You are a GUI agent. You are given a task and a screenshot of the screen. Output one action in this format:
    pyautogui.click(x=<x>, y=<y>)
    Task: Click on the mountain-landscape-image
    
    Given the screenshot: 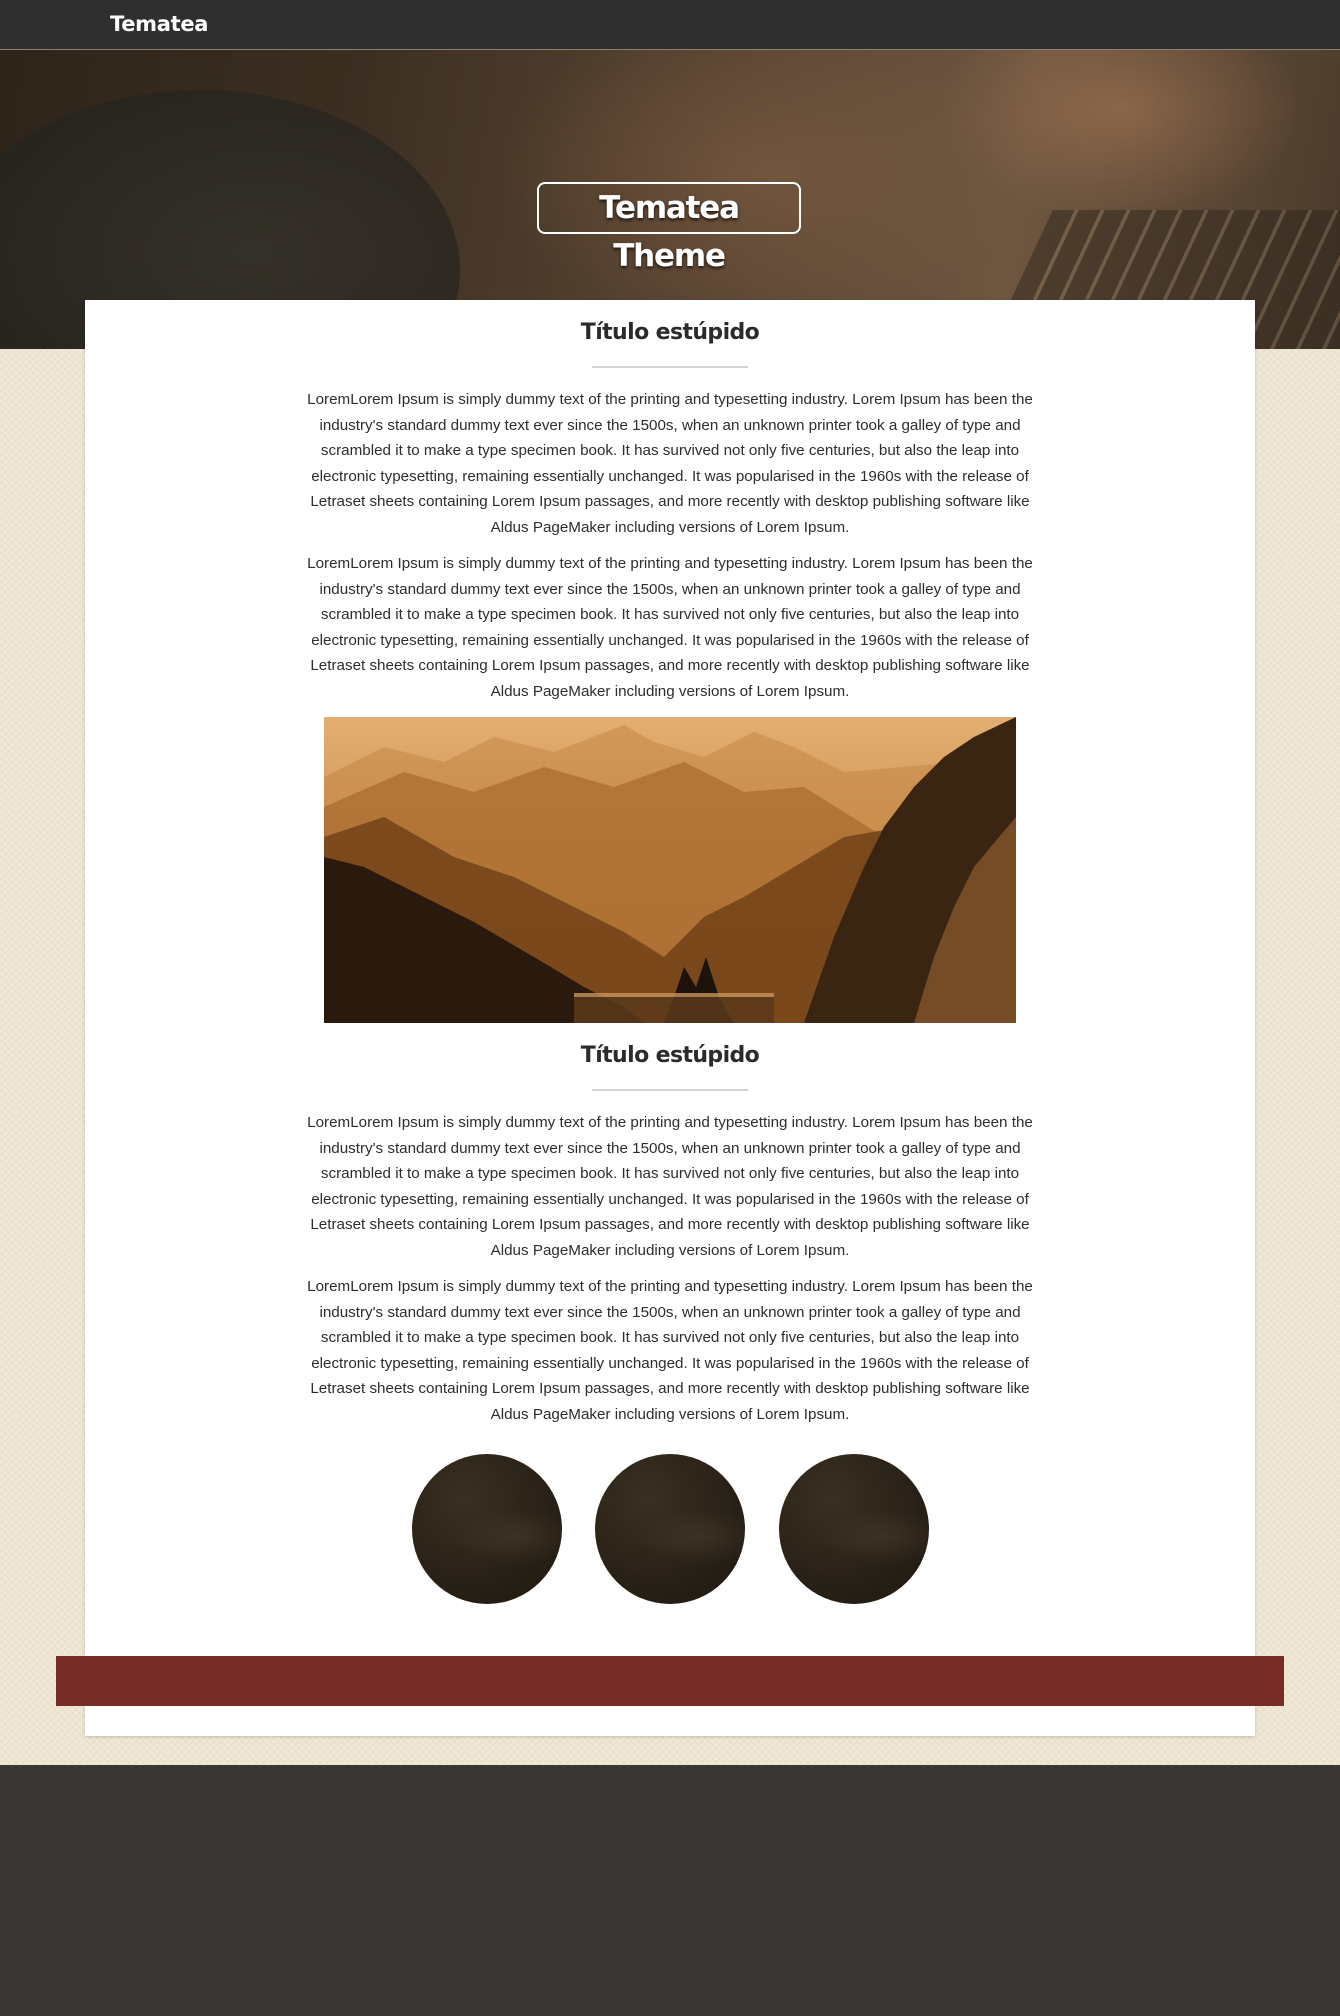 What is the action you would take?
    pyautogui.click(x=670, y=870)
    